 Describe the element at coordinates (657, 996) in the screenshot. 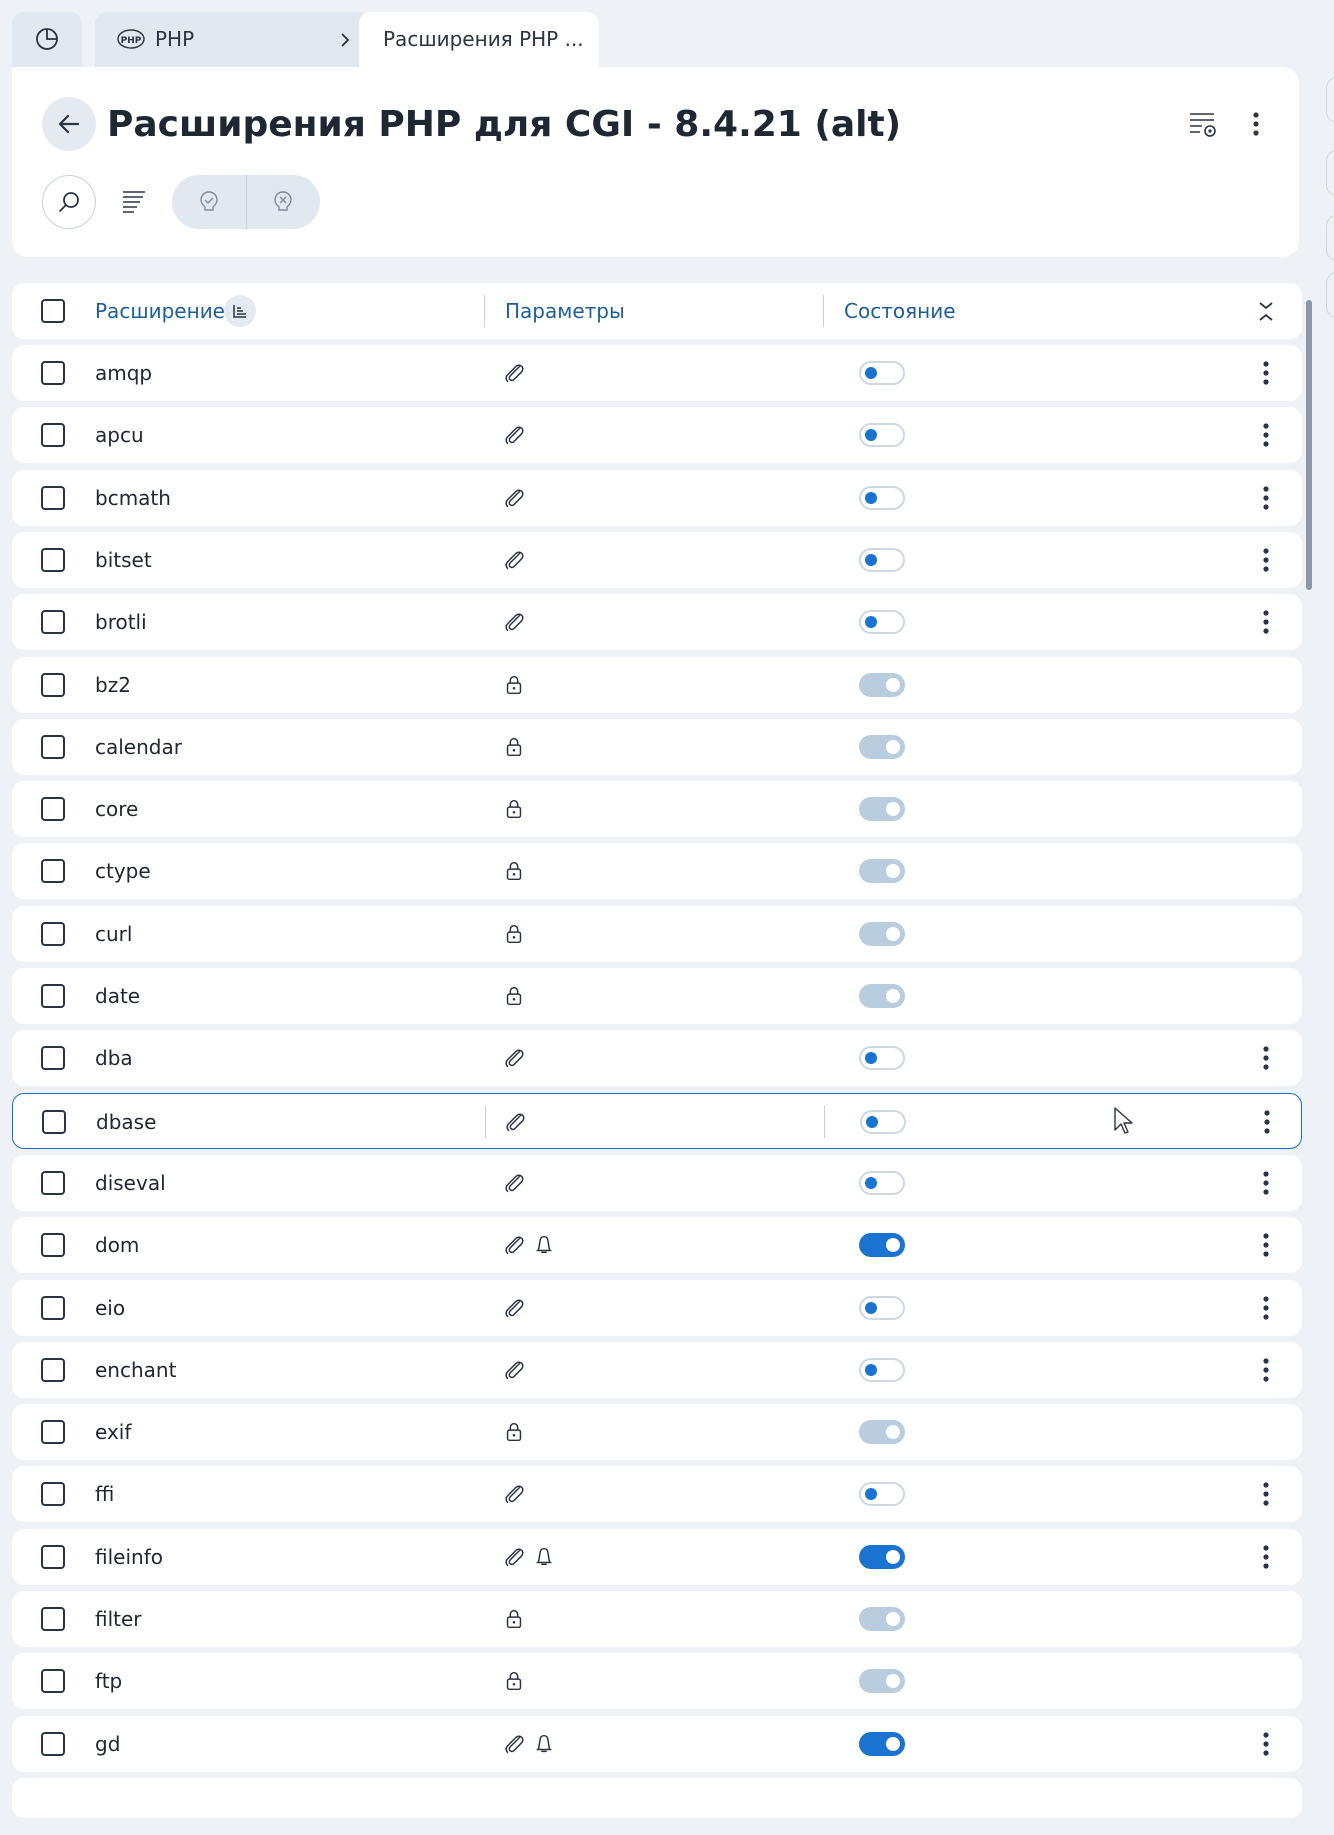

I see `table-row: date` at that location.